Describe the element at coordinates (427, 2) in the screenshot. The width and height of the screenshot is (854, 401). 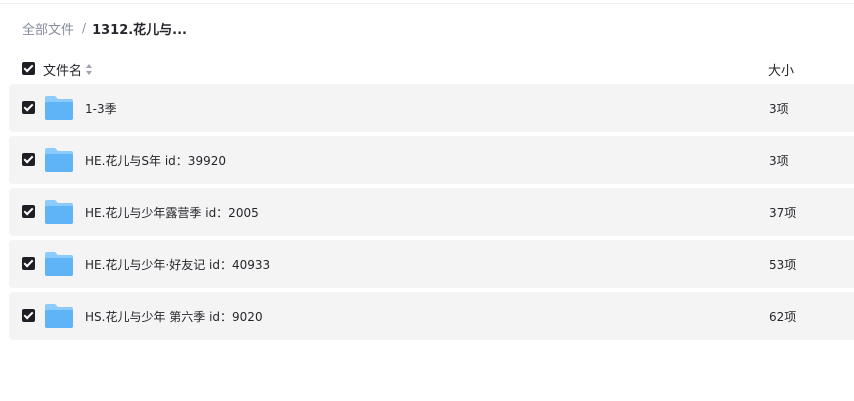
I see `top-divider` at that location.